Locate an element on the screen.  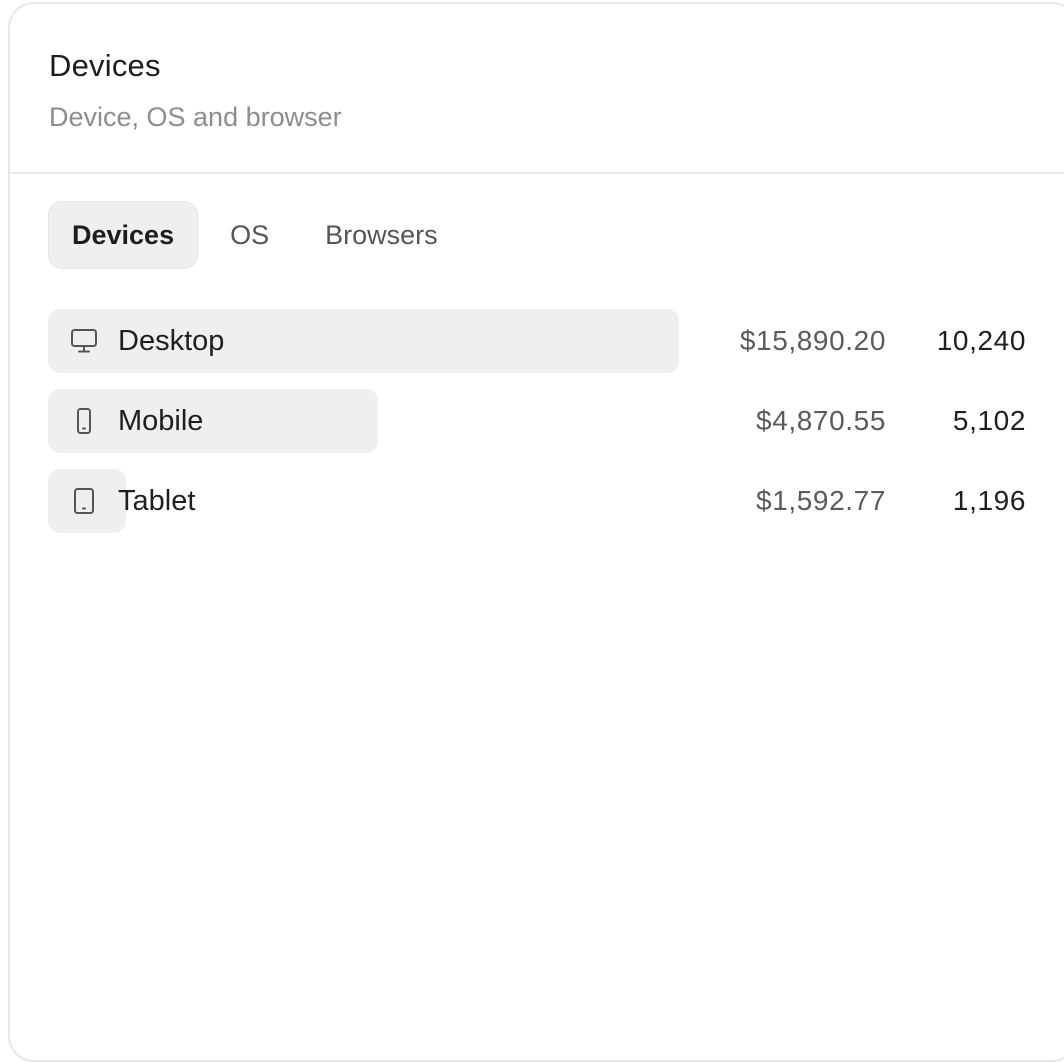
device-label: Mobile is located at coordinates (161, 421).